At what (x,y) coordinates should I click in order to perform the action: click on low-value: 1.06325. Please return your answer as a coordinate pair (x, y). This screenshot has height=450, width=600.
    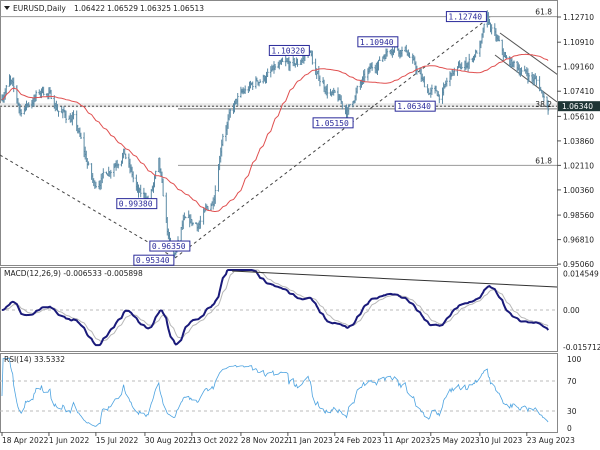
    Looking at the image, I should click on (155, 8).